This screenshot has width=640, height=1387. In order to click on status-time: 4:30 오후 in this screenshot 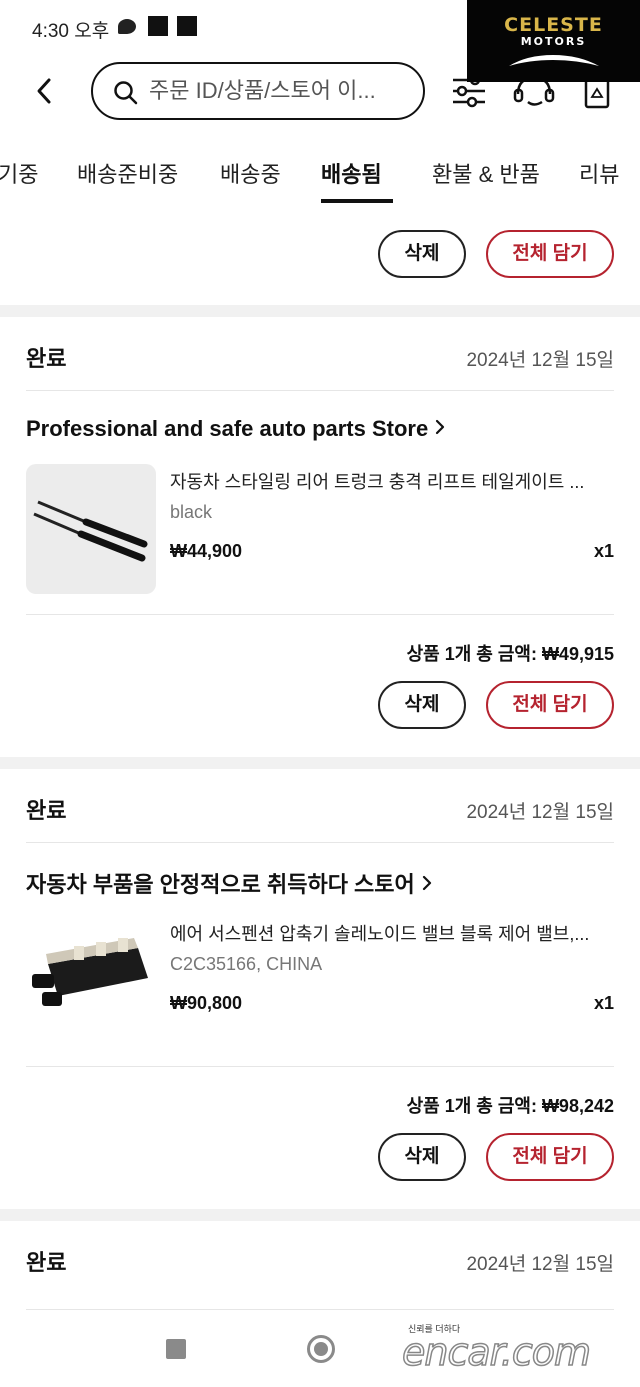, I will do `click(71, 31)`.